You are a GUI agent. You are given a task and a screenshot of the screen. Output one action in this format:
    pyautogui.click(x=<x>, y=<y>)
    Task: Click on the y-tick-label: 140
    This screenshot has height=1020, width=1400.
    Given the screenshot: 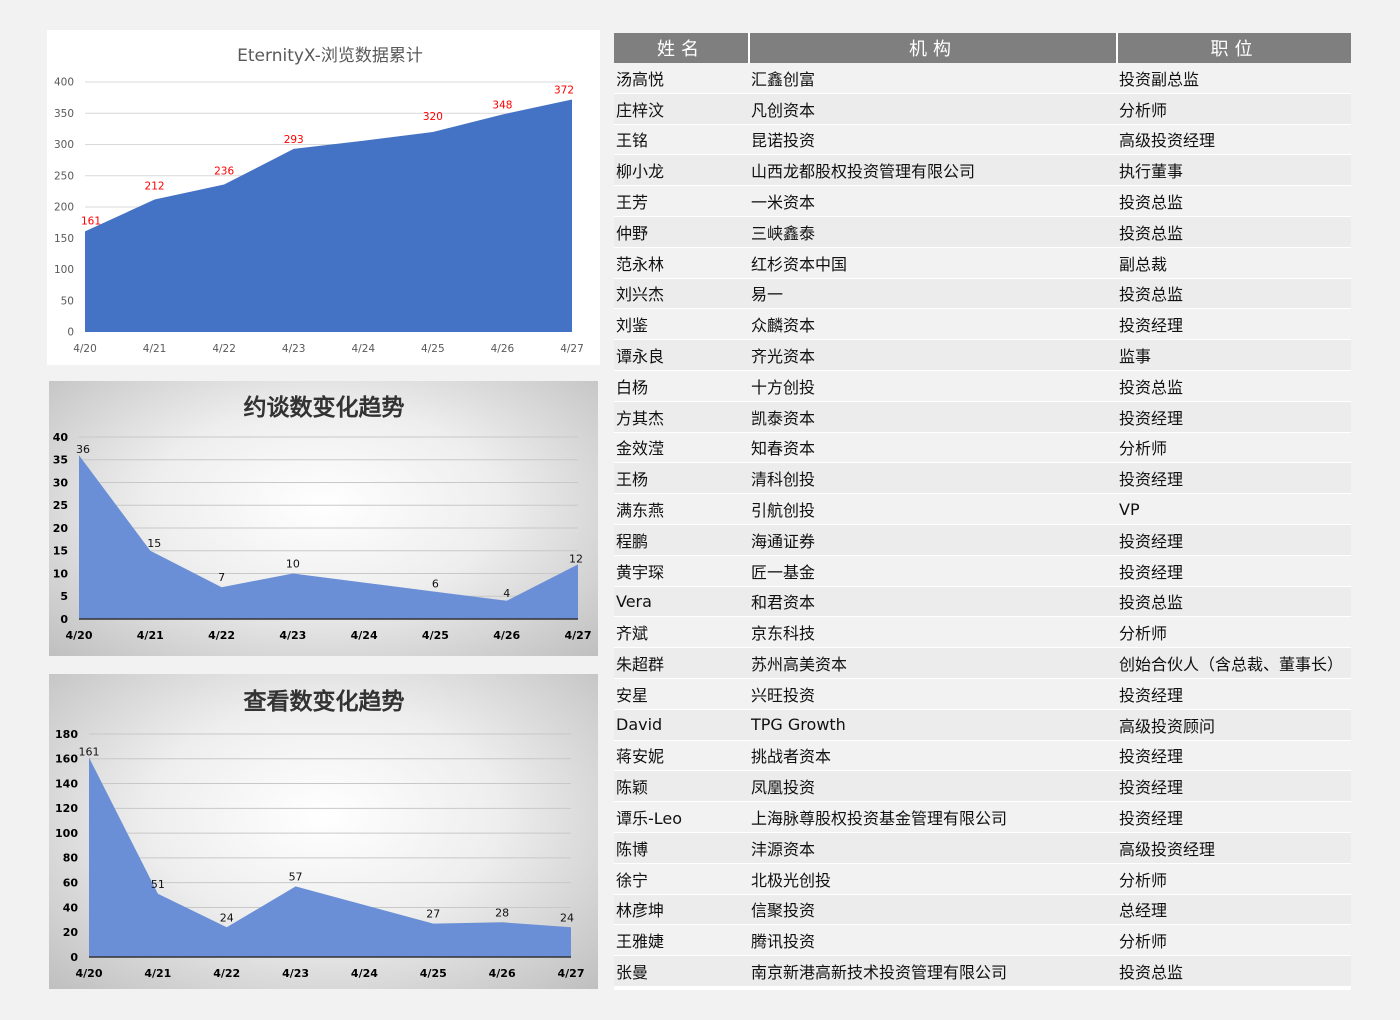 What is the action you would take?
    pyautogui.click(x=66, y=783)
    